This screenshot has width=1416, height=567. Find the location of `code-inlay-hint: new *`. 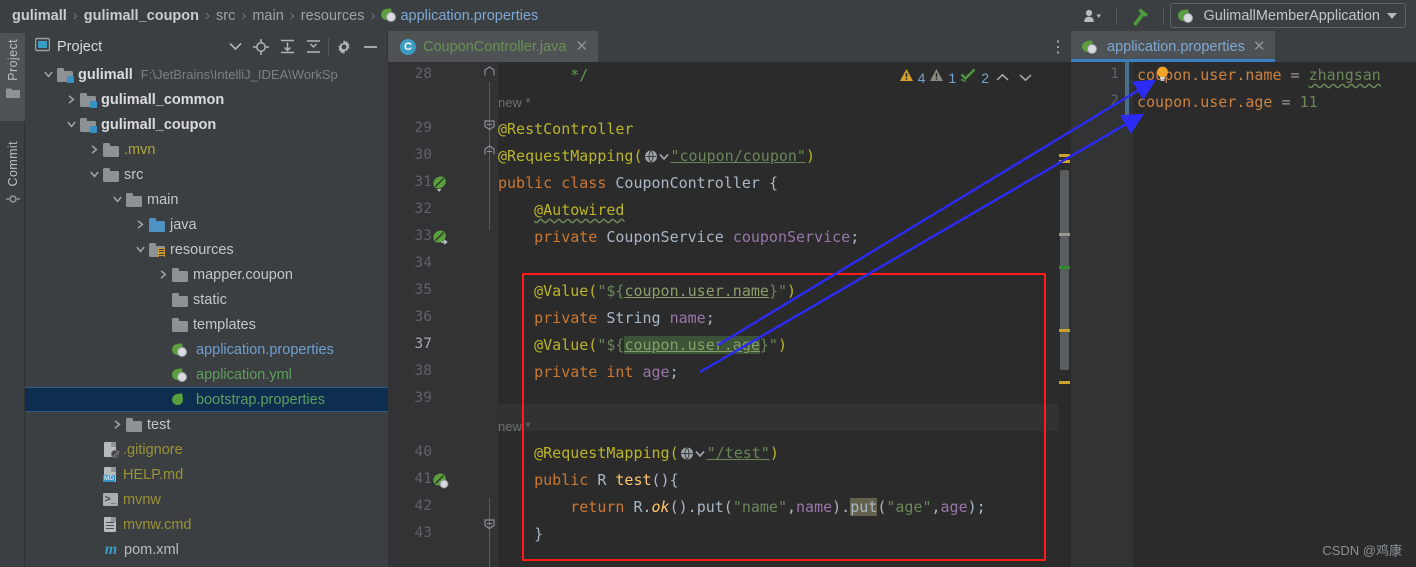

code-inlay-hint: new * is located at coordinates (514, 102).